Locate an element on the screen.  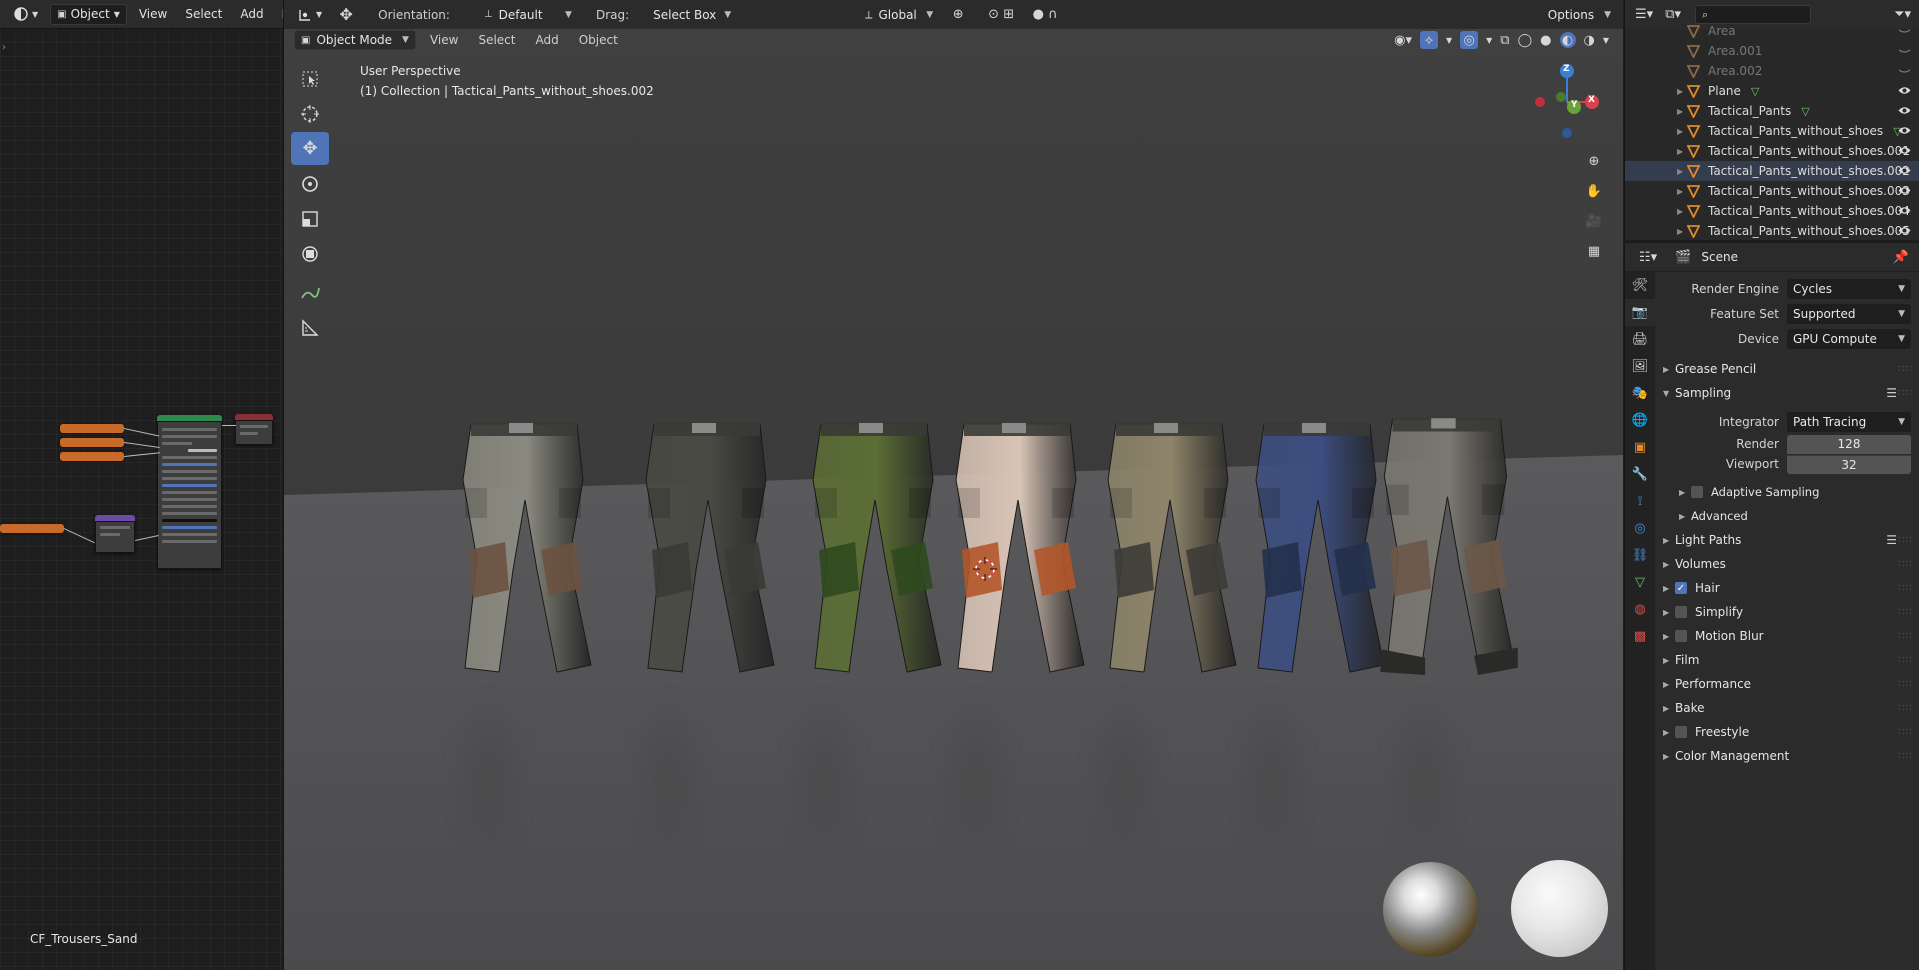
zoom-button: ⊕ is located at coordinates (1594, 161).